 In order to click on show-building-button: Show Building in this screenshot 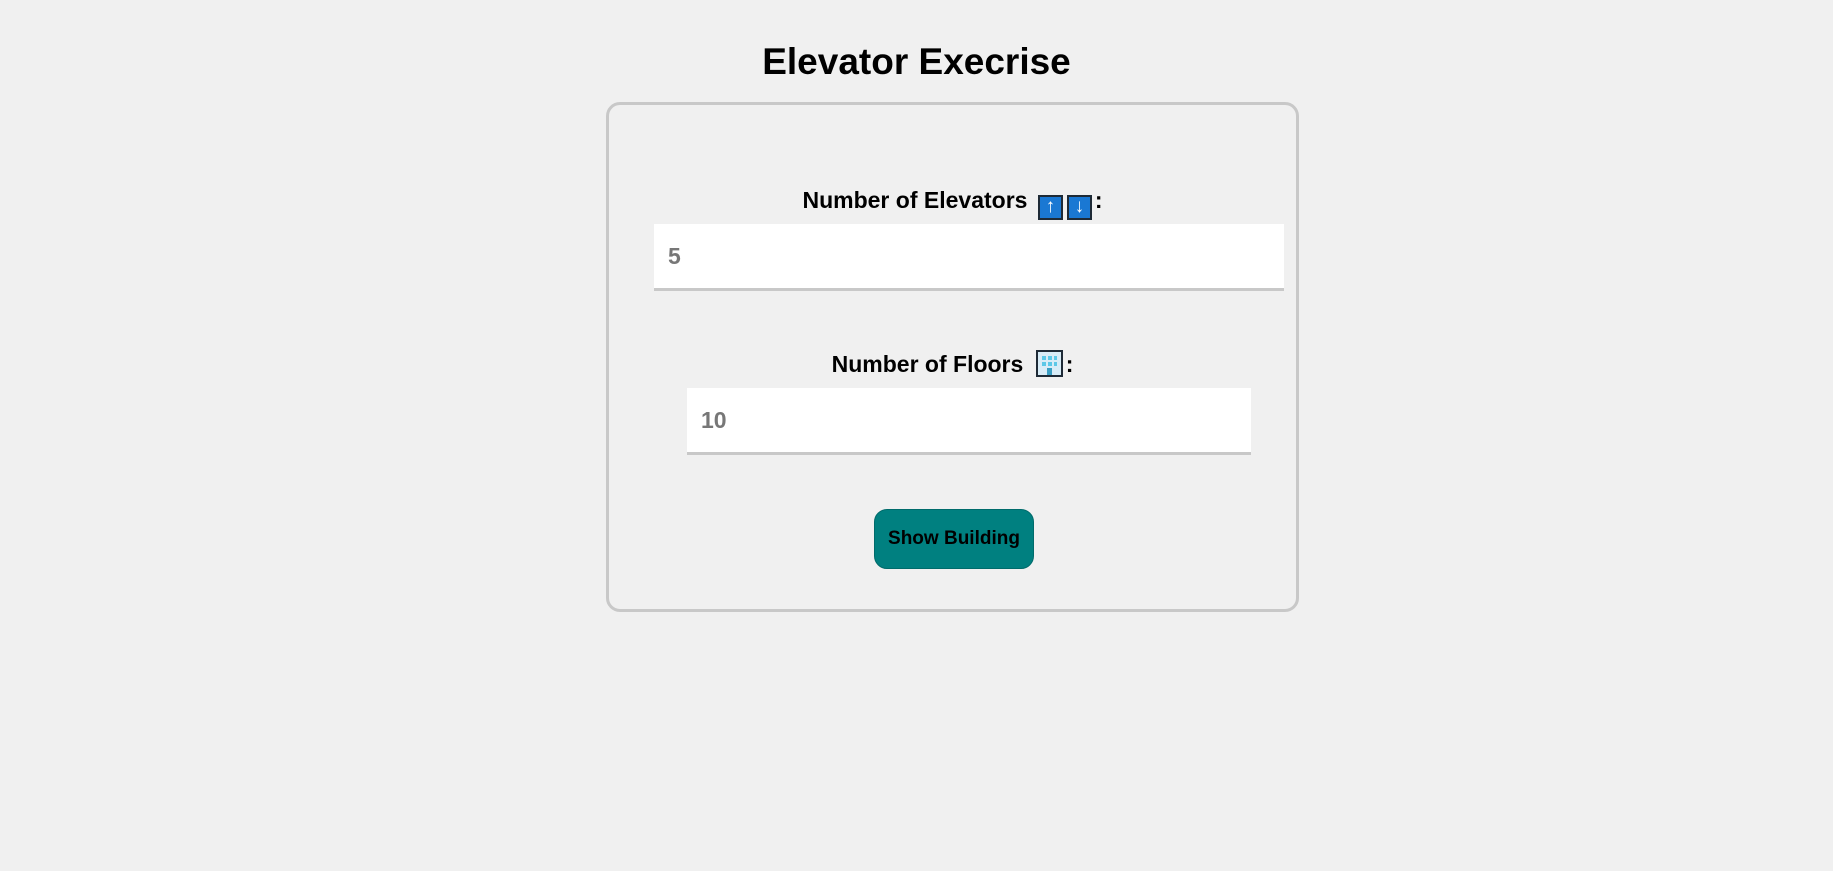, I will do `click(954, 539)`.